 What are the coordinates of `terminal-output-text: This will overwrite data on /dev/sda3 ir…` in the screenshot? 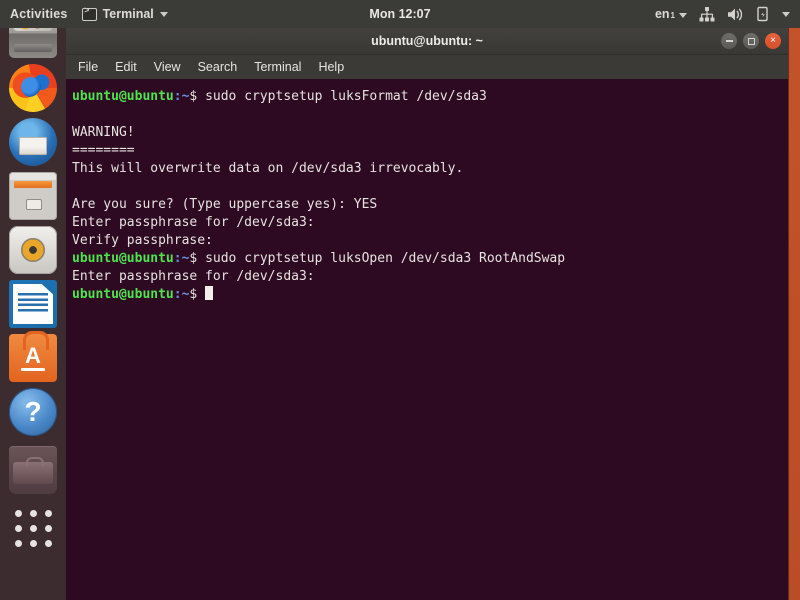 It's located at (268, 168).